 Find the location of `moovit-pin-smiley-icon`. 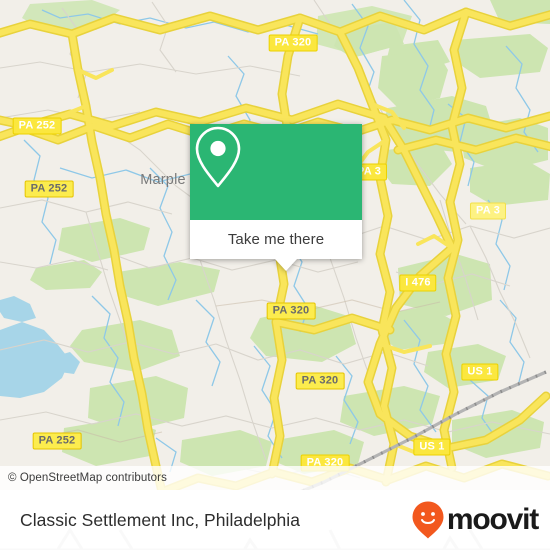

moovit-pin-smiley-icon is located at coordinates (428, 520).